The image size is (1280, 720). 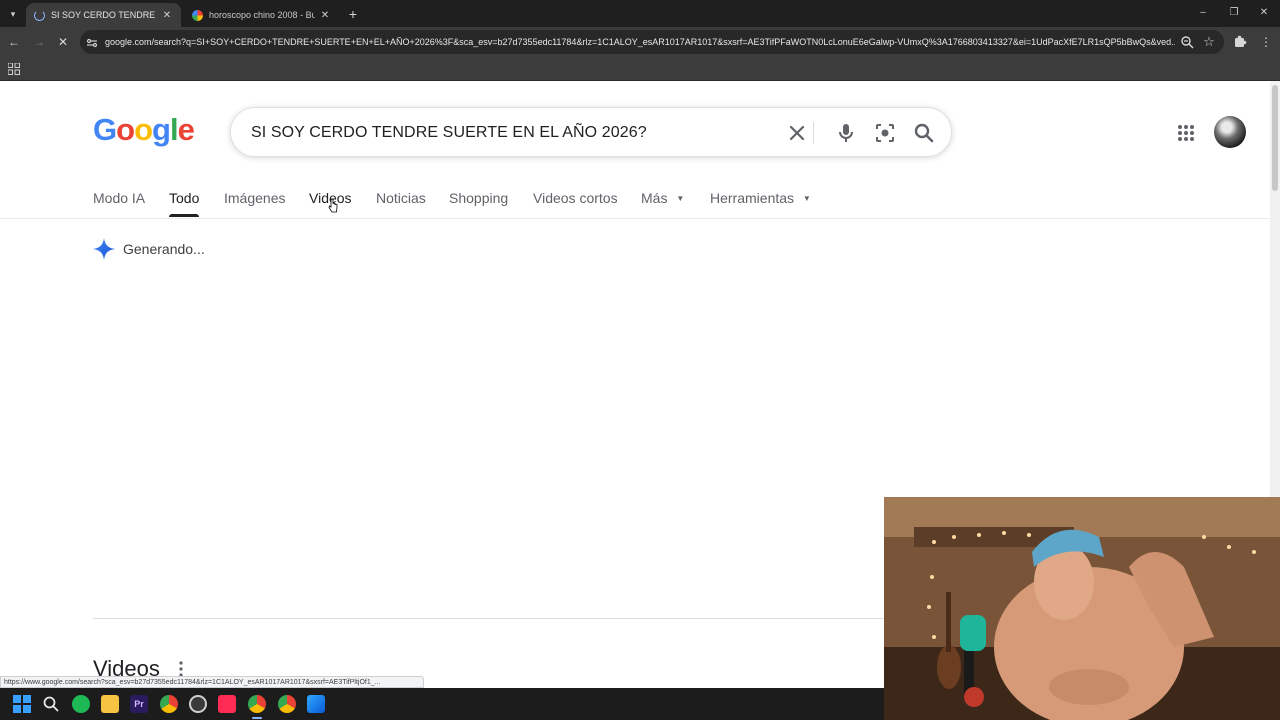 I want to click on logo-letter: G, so click(x=105, y=129).